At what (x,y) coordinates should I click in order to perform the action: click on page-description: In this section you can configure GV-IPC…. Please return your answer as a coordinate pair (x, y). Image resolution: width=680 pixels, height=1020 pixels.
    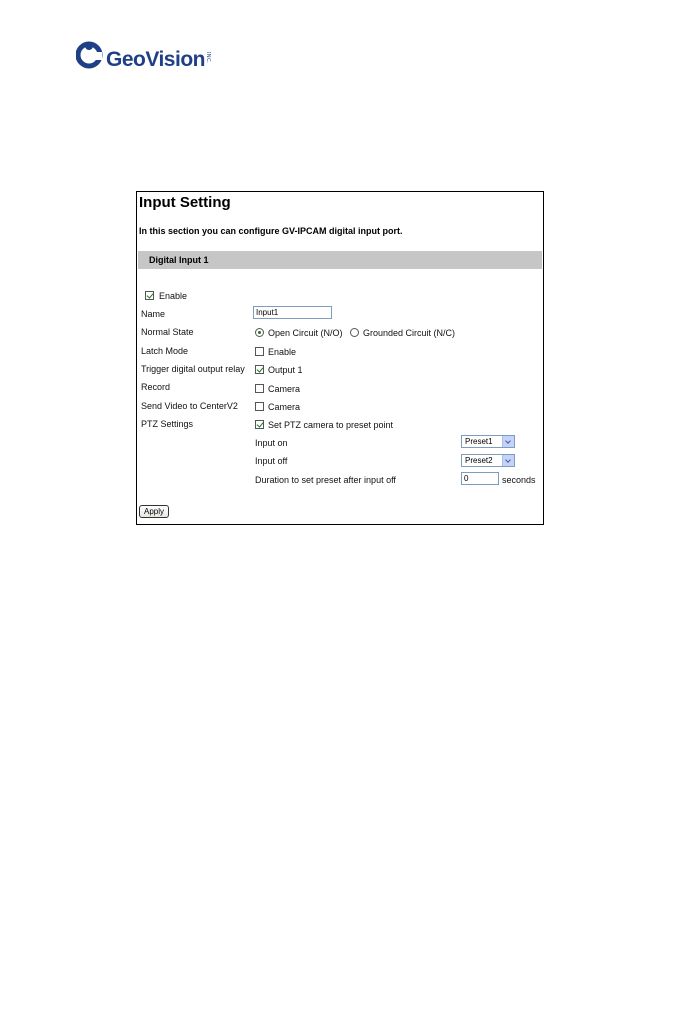
    Looking at the image, I should click on (271, 231).